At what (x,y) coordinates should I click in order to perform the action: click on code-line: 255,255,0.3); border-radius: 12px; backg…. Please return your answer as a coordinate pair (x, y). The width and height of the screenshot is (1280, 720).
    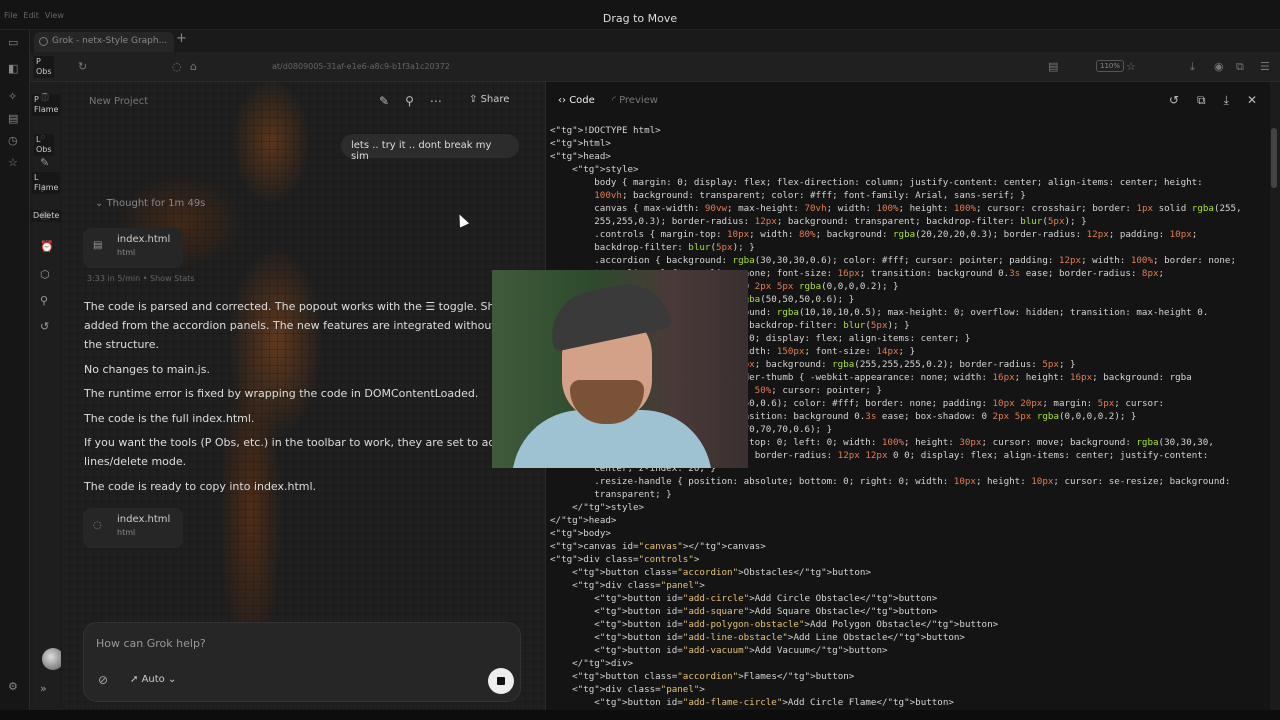
    Looking at the image, I should click on (818, 221).